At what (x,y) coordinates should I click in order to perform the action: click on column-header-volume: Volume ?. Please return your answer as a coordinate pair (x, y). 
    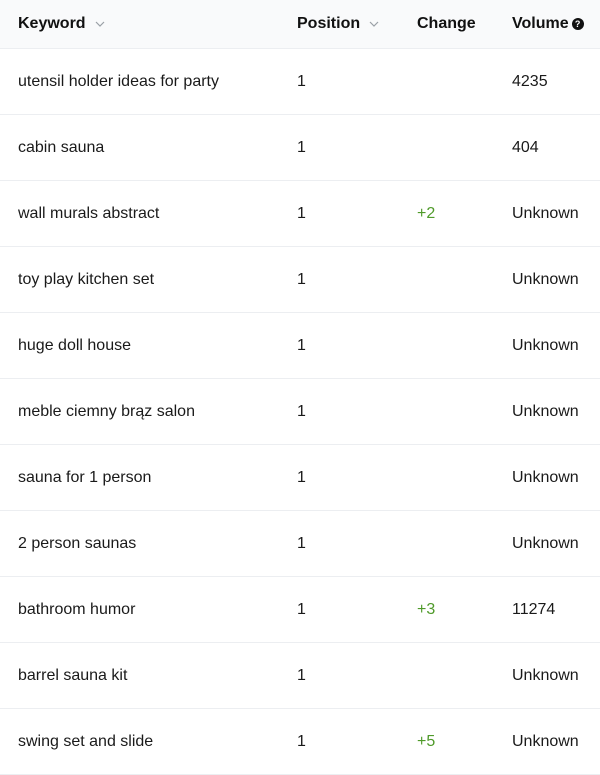
    Looking at the image, I should click on (554, 24).